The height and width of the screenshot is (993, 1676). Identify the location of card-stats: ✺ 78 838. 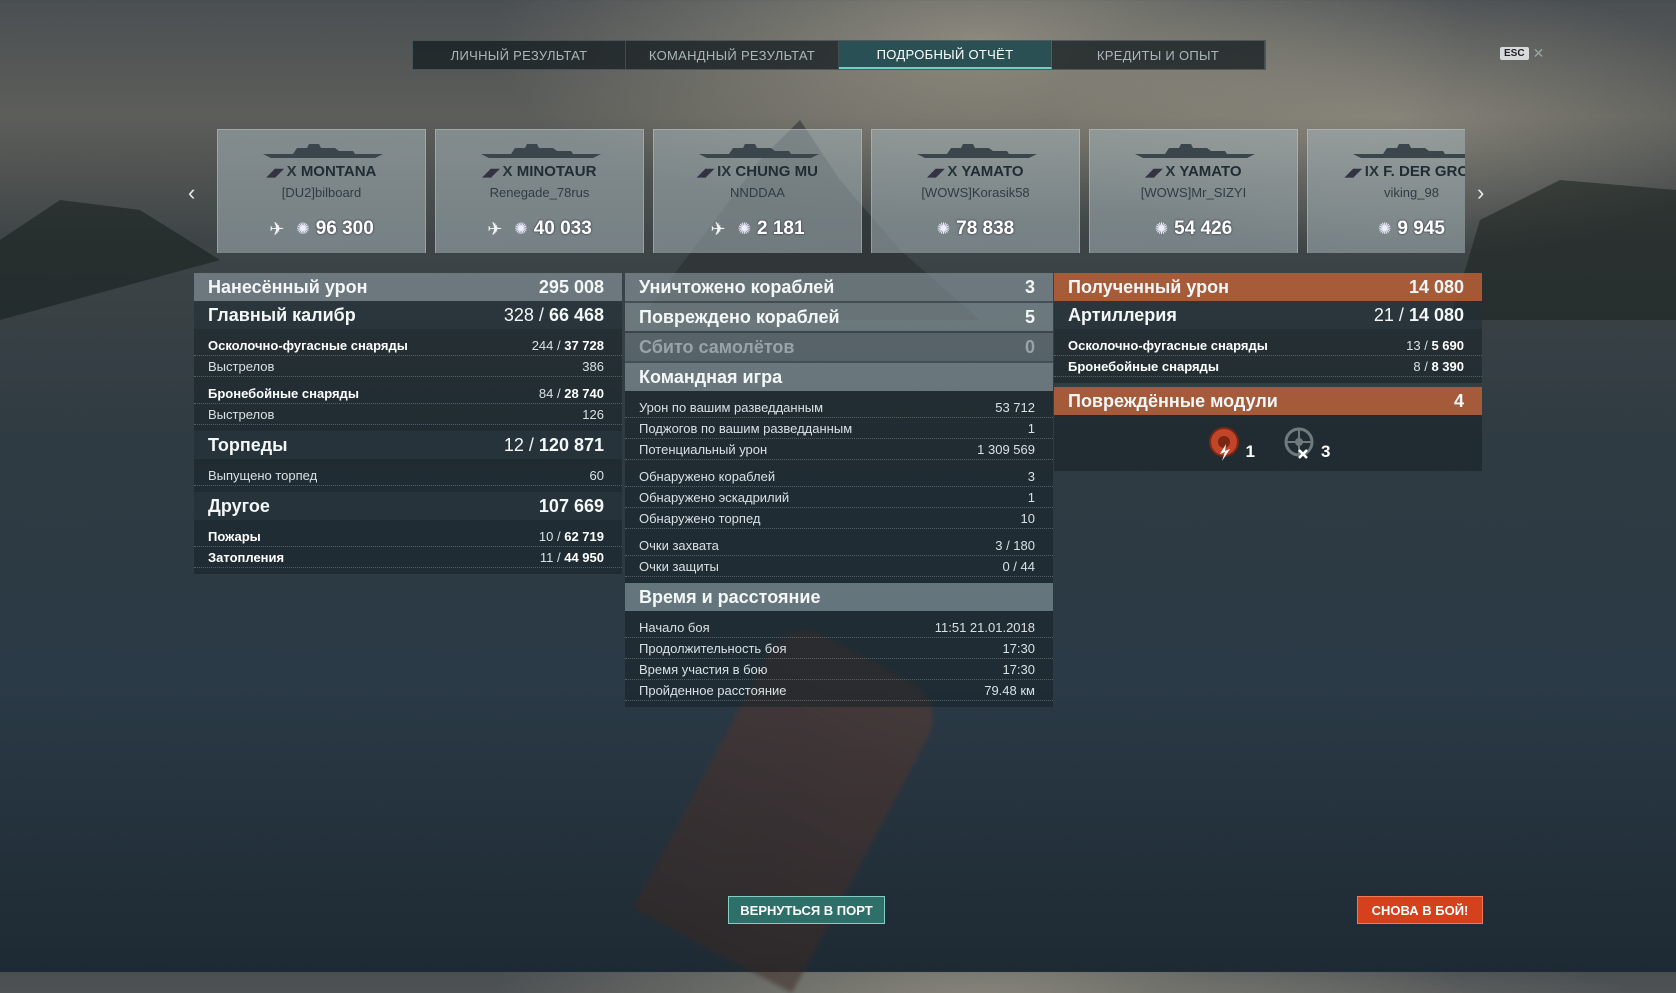
(975, 229).